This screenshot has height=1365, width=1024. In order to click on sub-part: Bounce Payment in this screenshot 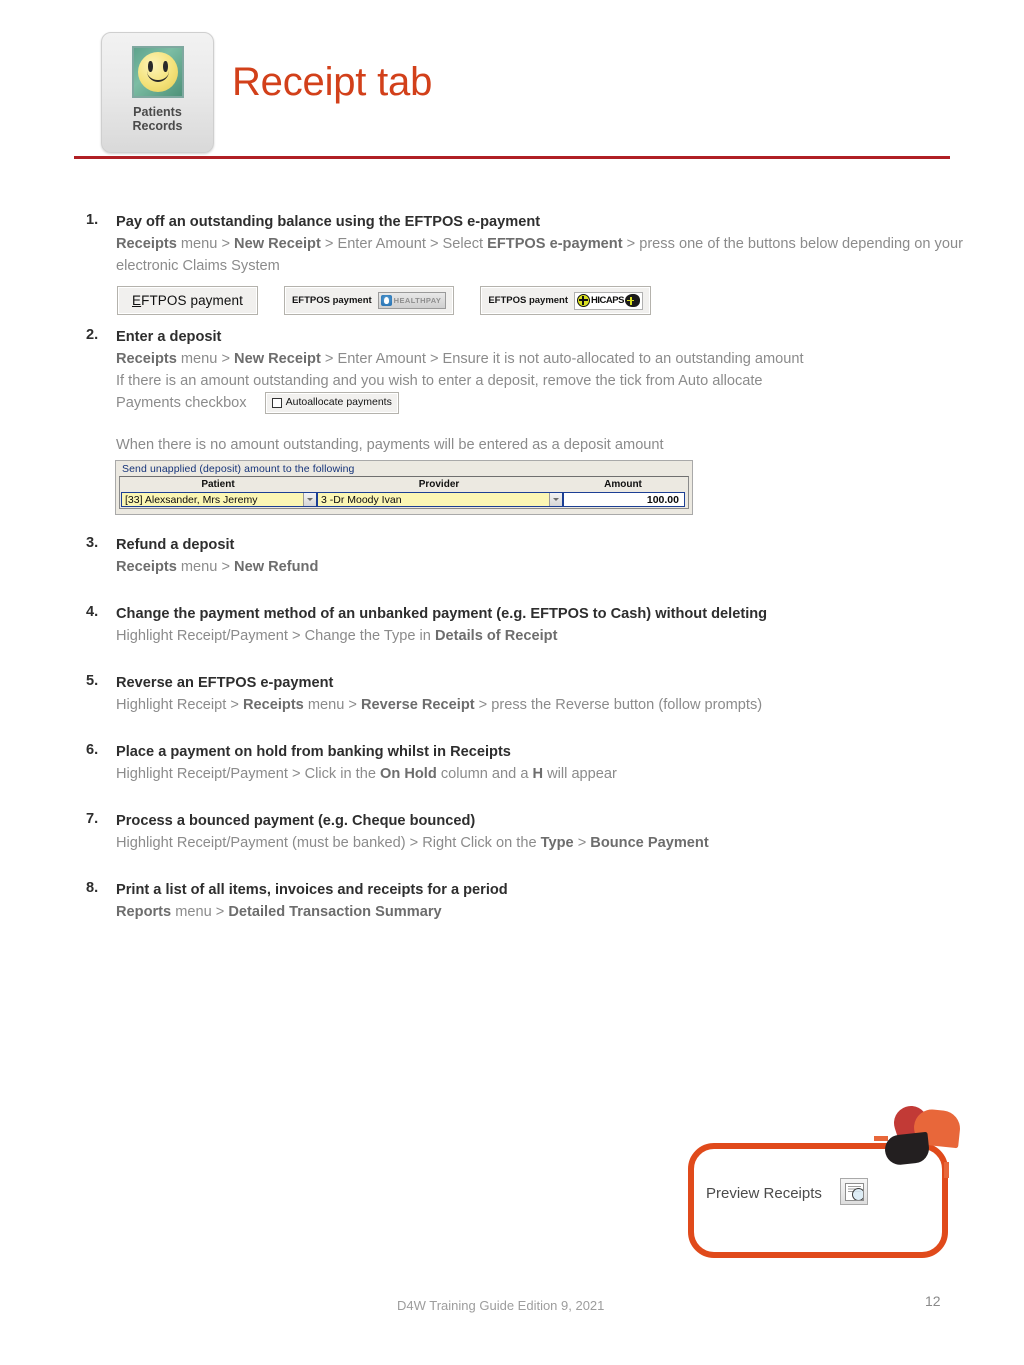, I will do `click(649, 842)`.